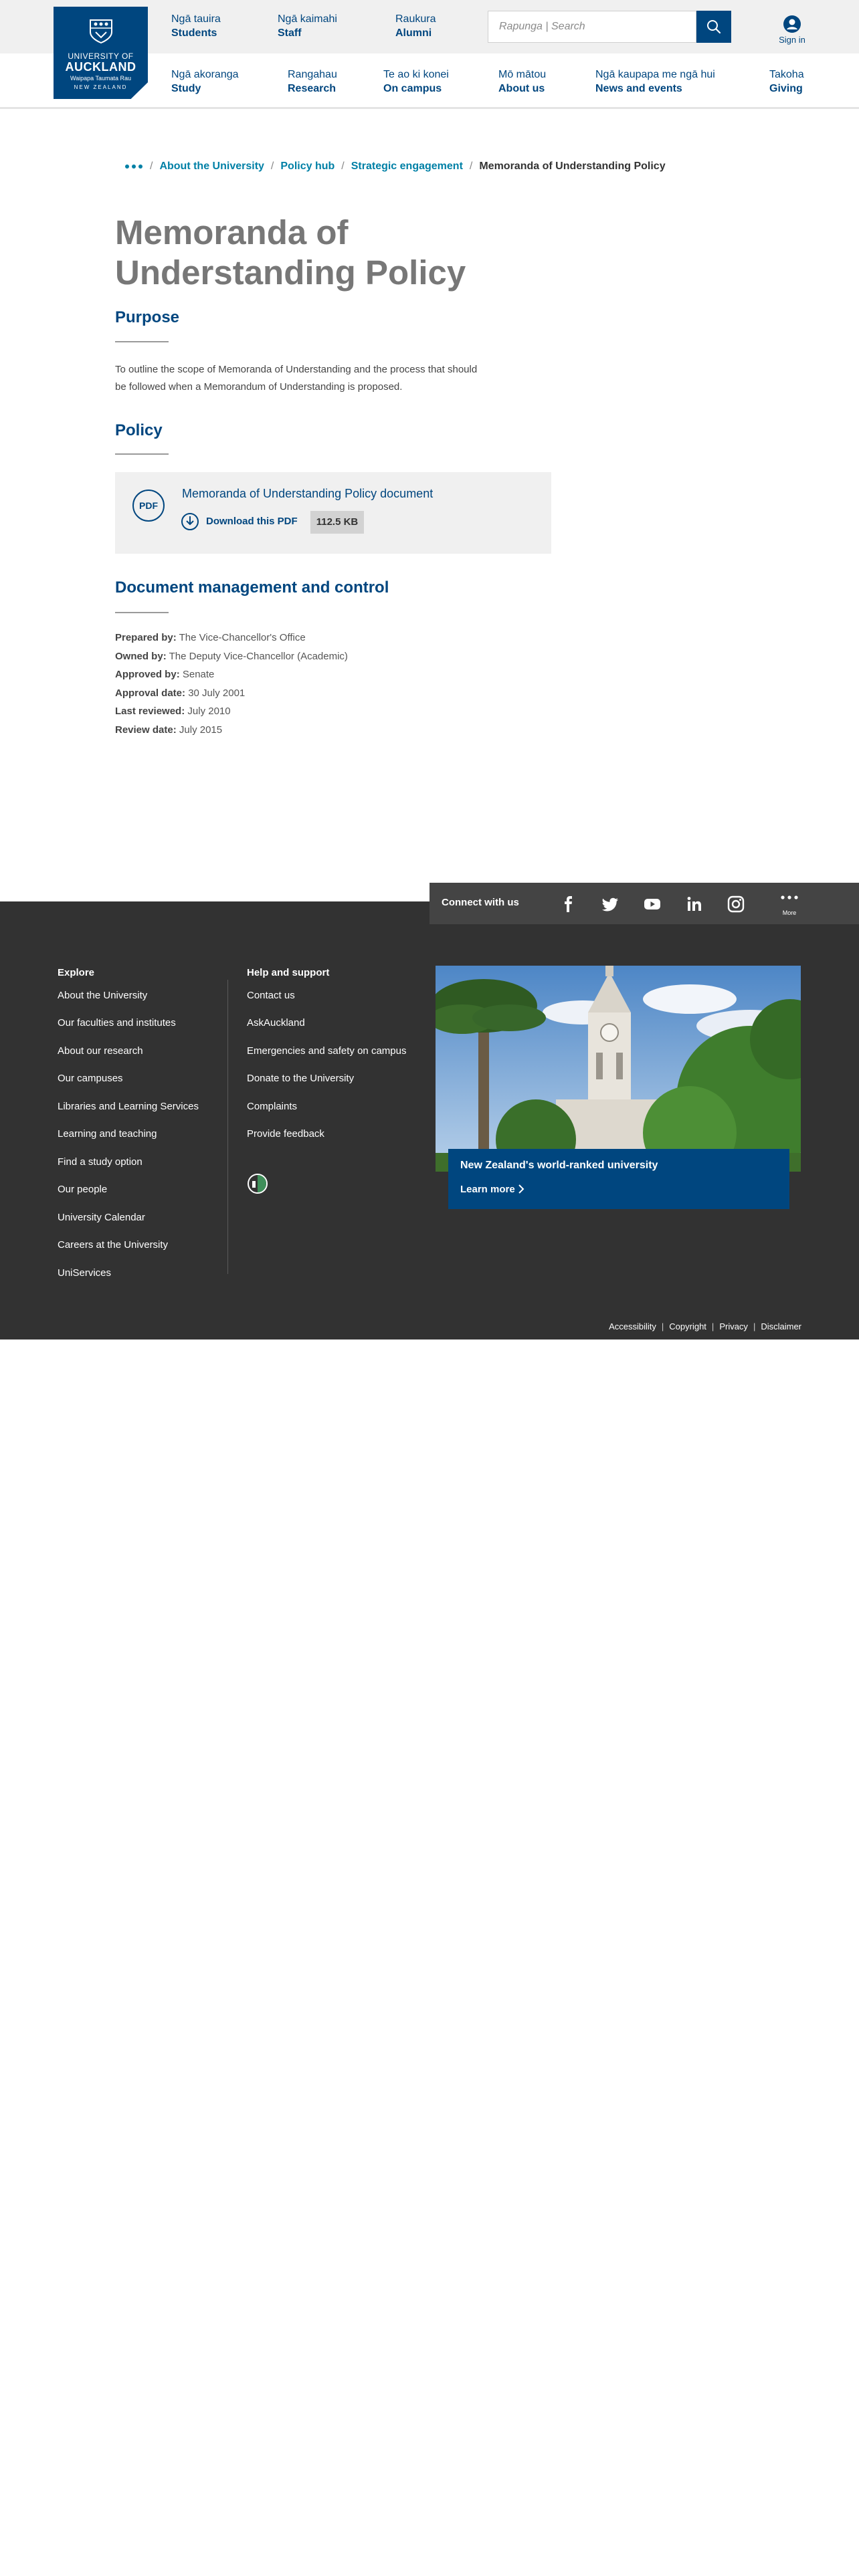 The width and height of the screenshot is (859, 2576). I want to click on nav-item-news-and-events: Ngā kaupapa me ngā hui News and events, so click(655, 82).